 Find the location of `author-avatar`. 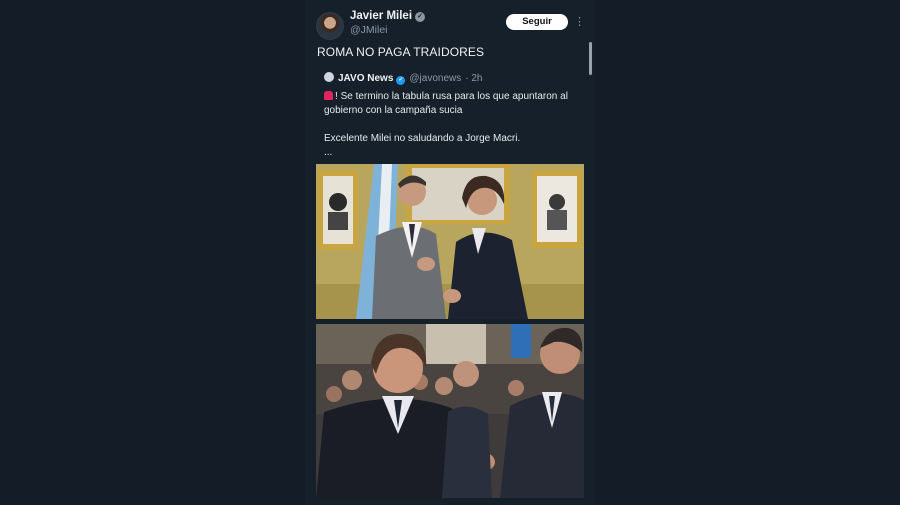

author-avatar is located at coordinates (330, 26).